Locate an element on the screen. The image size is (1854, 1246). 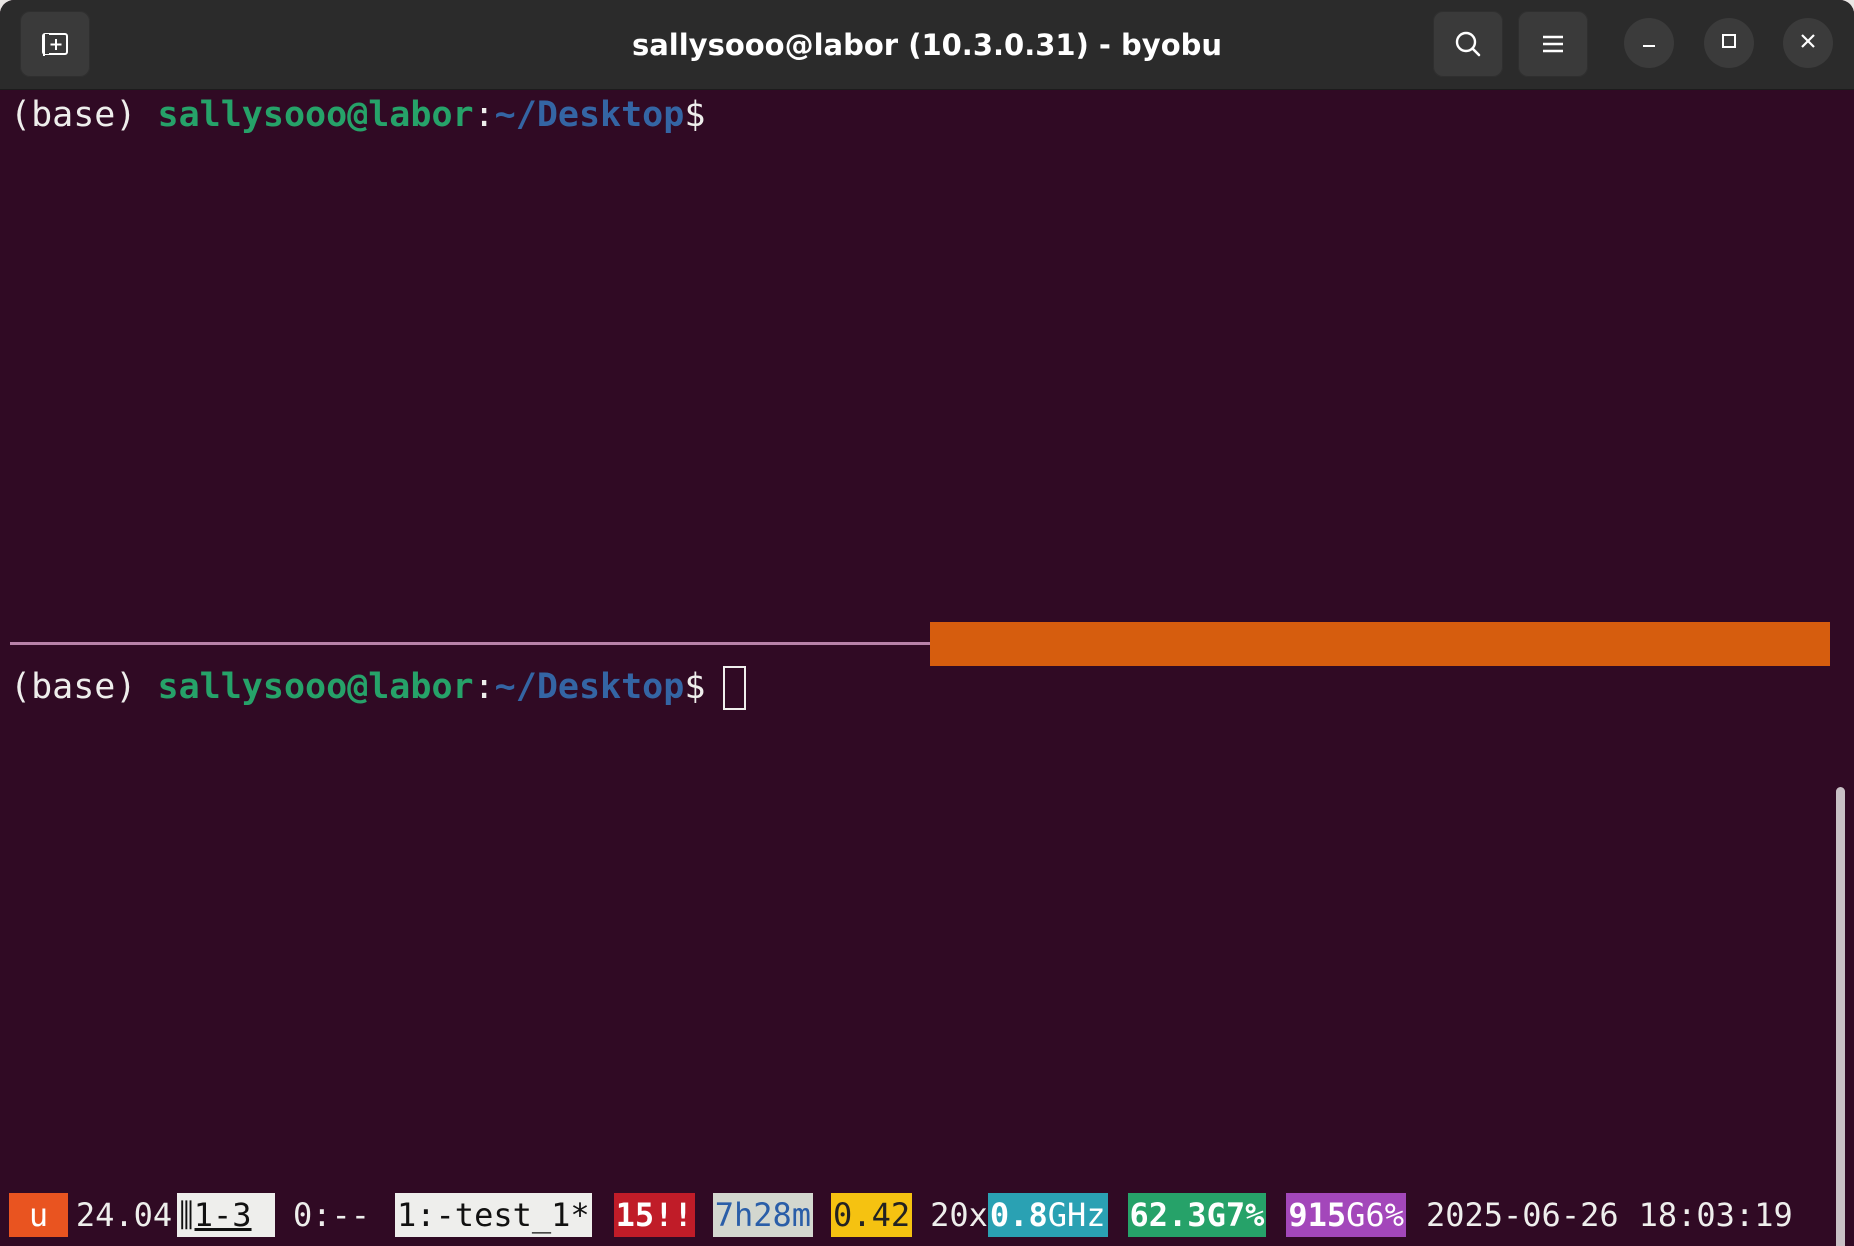
minimize-button is located at coordinates (1649, 43).